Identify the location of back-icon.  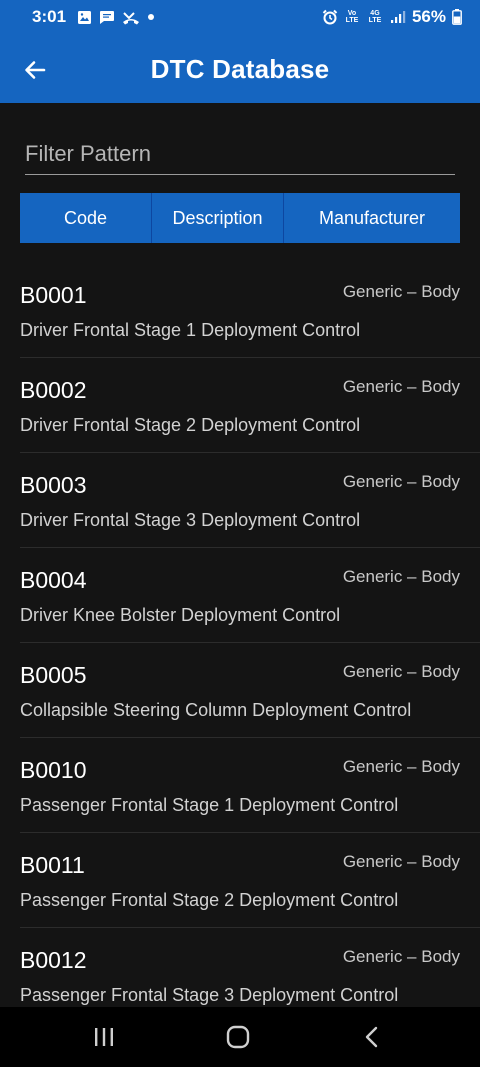
(372, 1037).